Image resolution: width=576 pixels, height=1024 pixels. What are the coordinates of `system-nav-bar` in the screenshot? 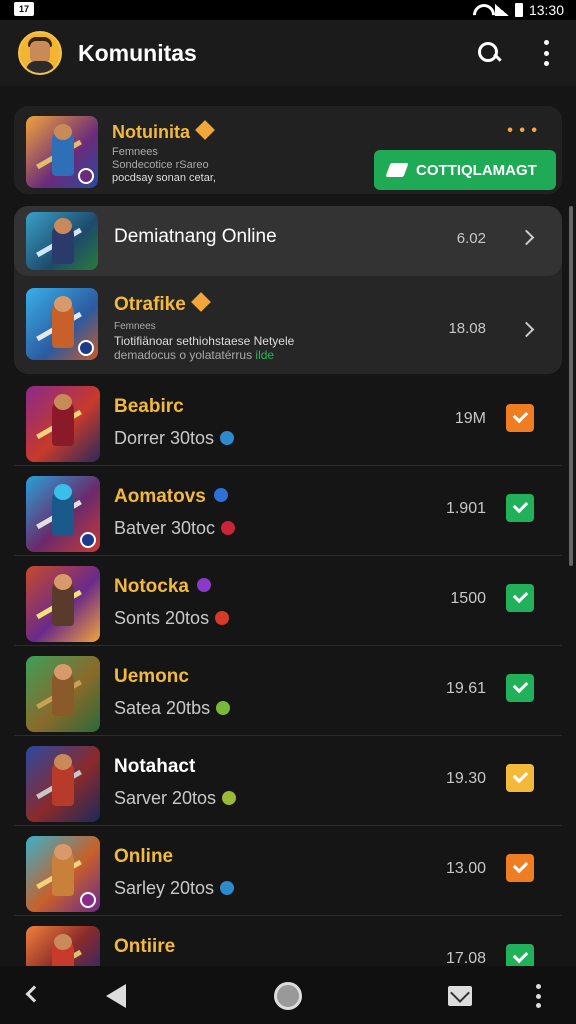 It's located at (288, 995).